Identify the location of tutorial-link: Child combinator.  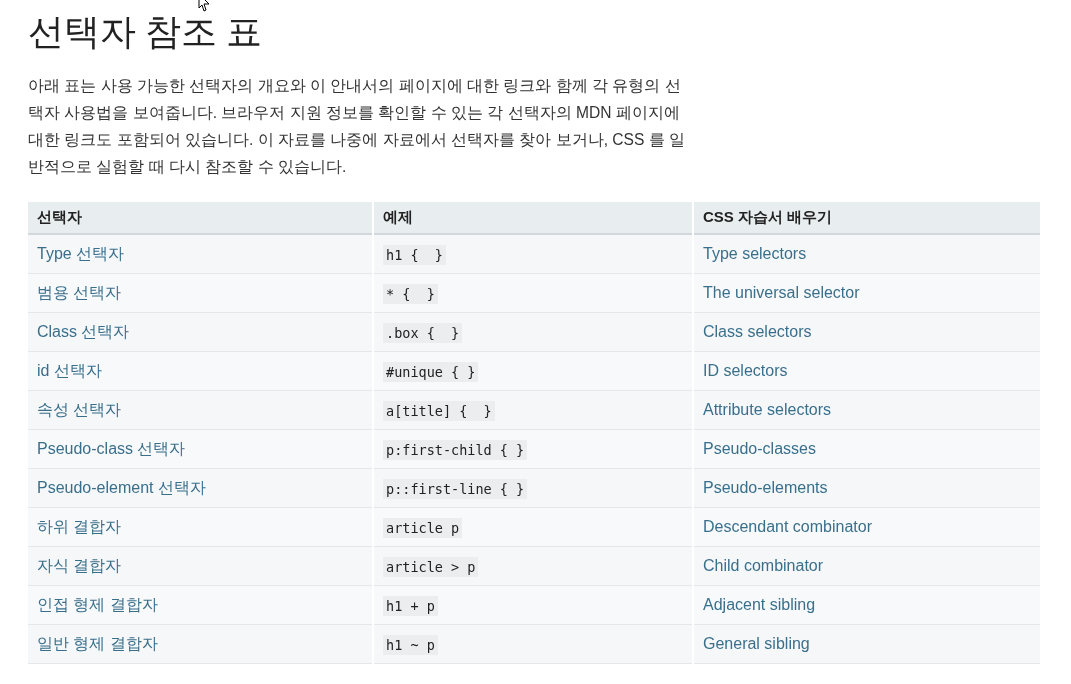
(763, 565).